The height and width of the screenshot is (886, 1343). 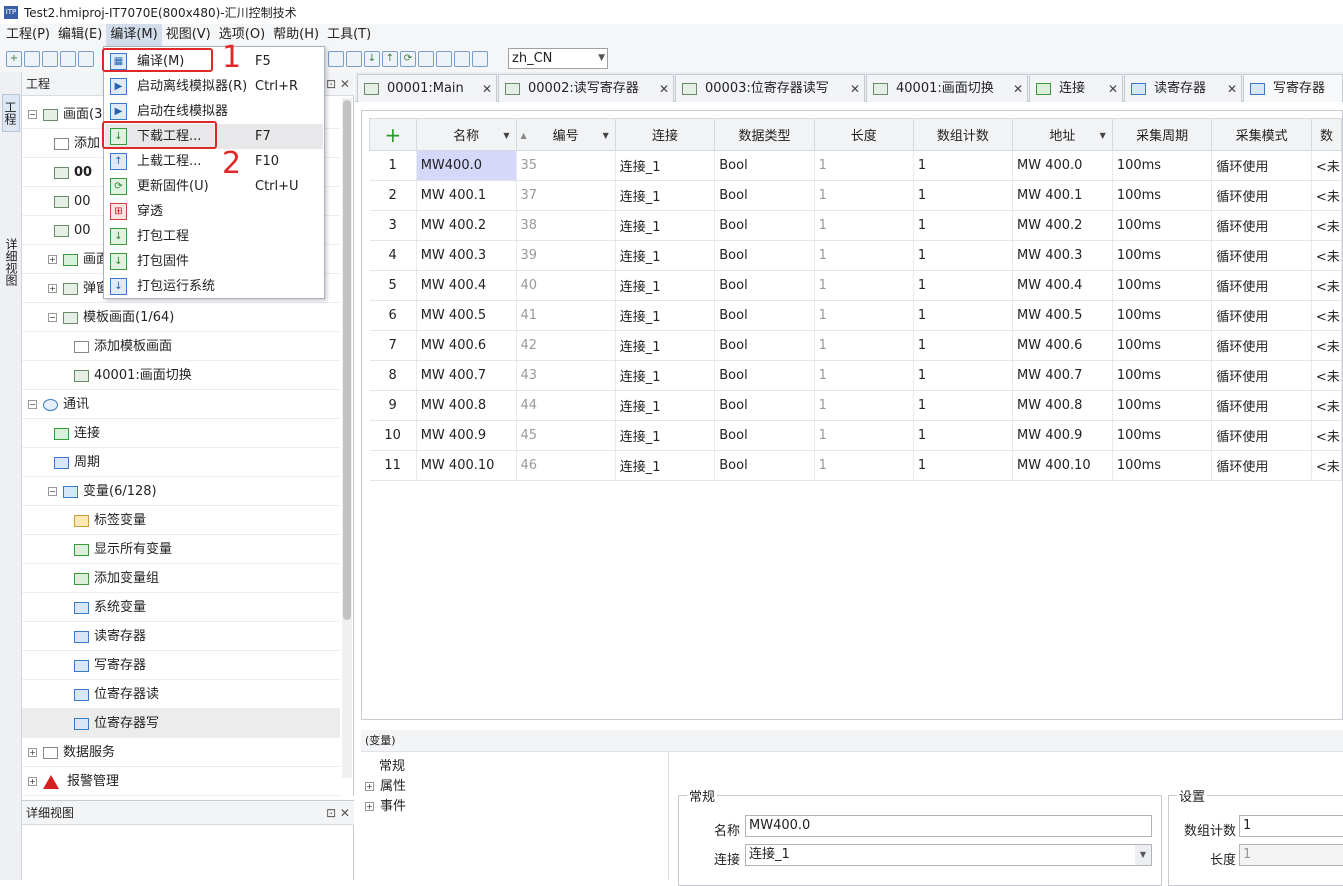 What do you see at coordinates (86, 59) in the screenshot?
I see `save-all-icon` at bounding box center [86, 59].